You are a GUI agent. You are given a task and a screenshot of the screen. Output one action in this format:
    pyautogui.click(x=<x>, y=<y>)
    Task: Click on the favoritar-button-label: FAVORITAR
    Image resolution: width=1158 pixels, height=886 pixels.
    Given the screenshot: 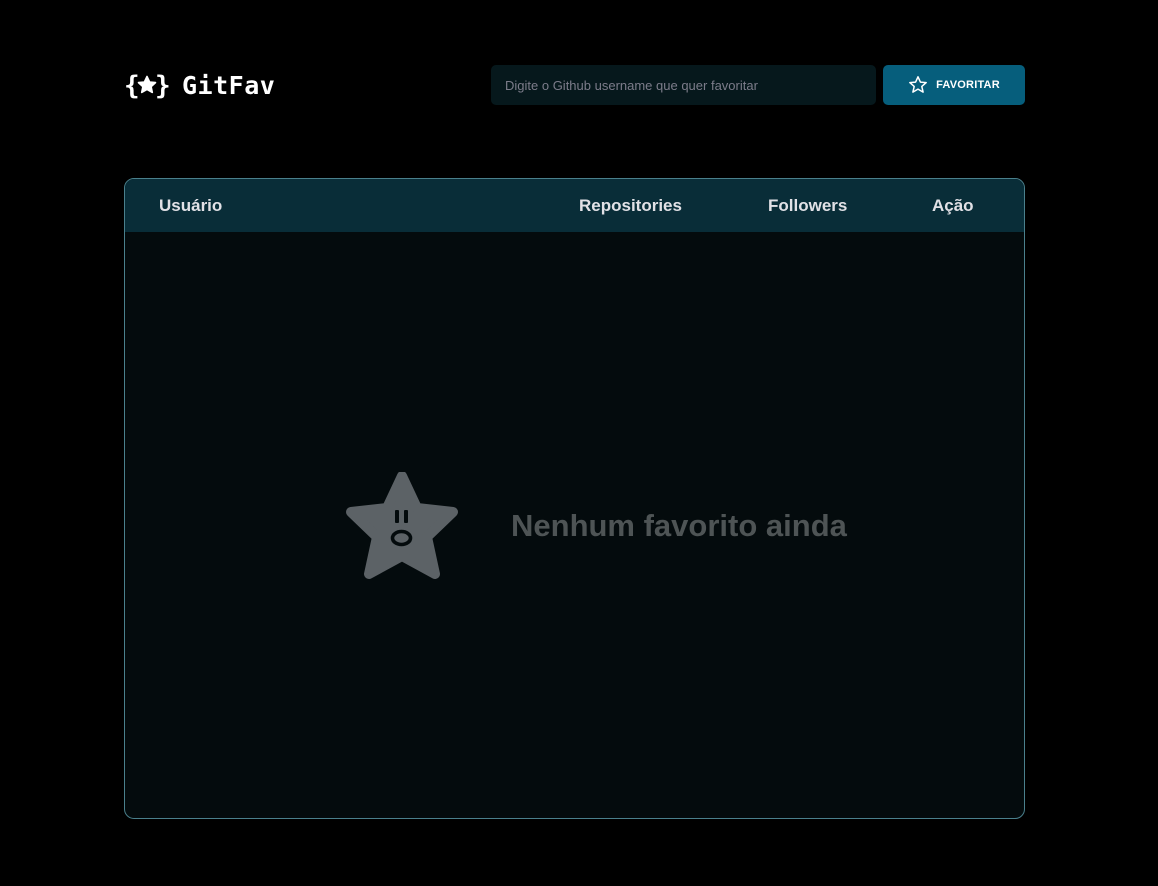 What is the action you would take?
    pyautogui.click(x=968, y=85)
    